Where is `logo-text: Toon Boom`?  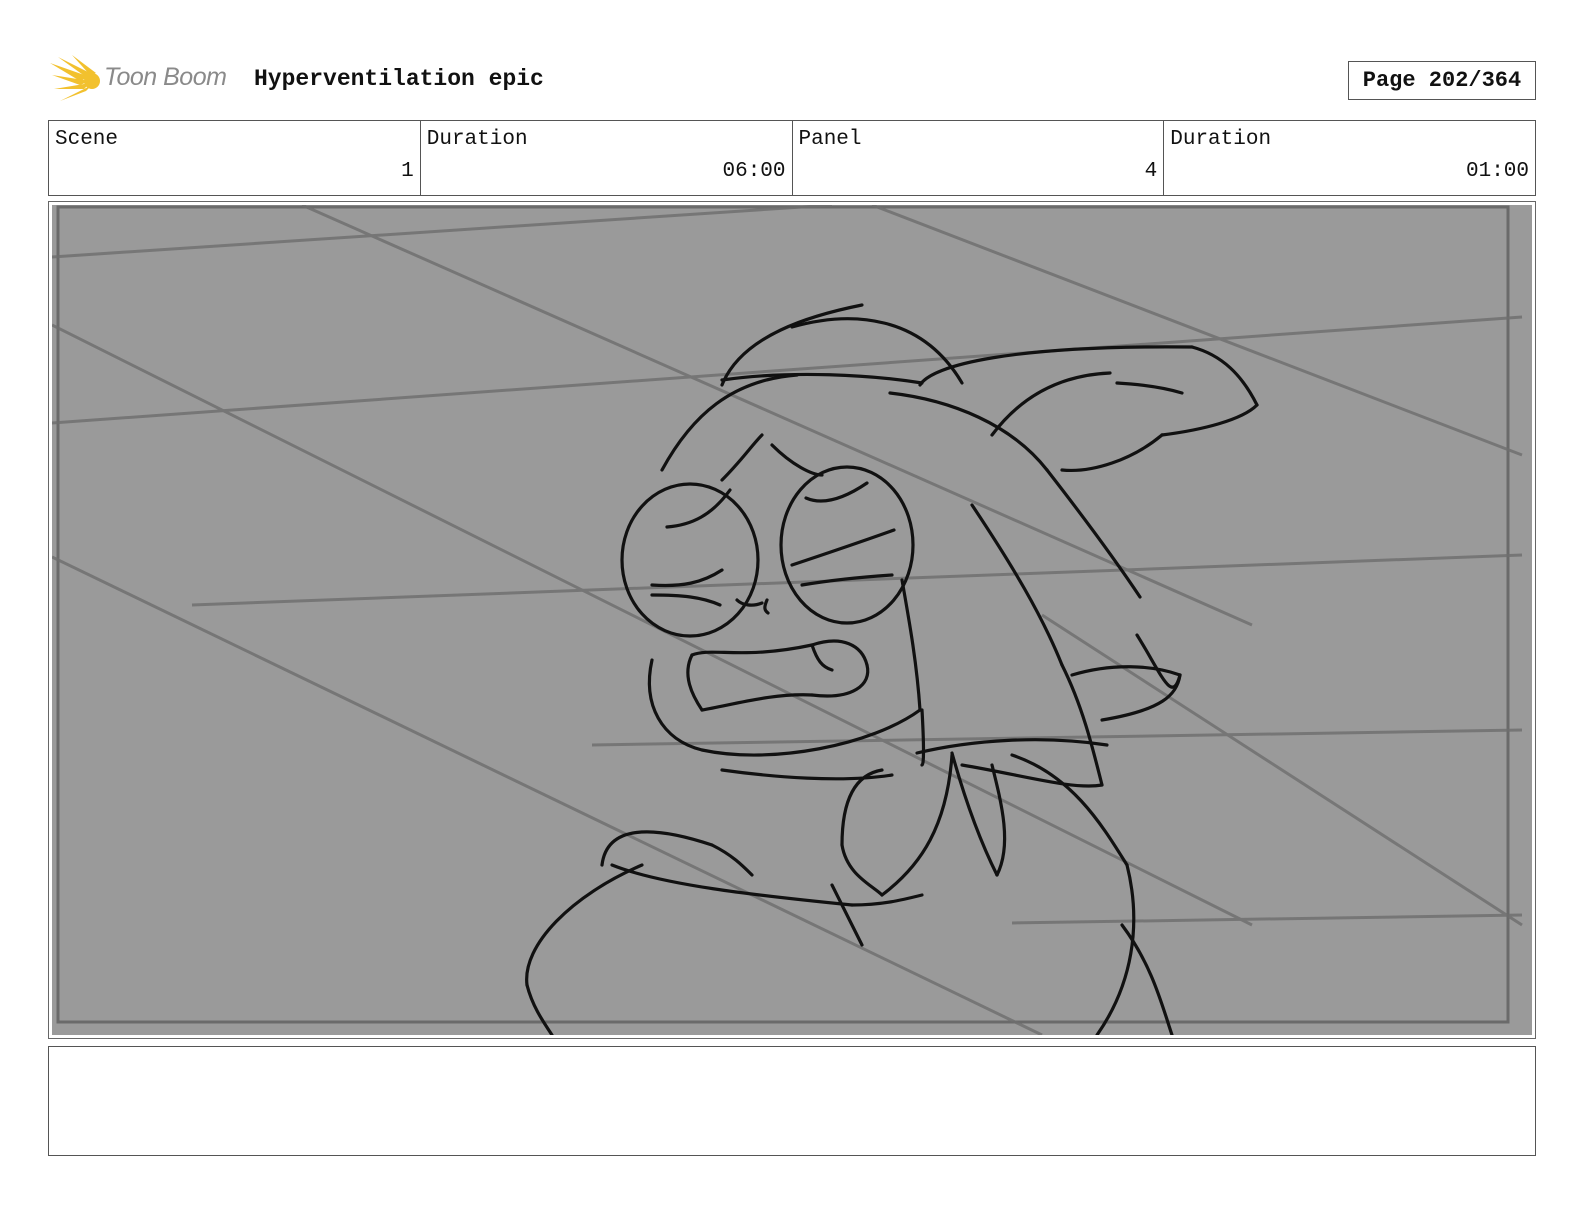 logo-text: Toon Boom is located at coordinates (165, 77).